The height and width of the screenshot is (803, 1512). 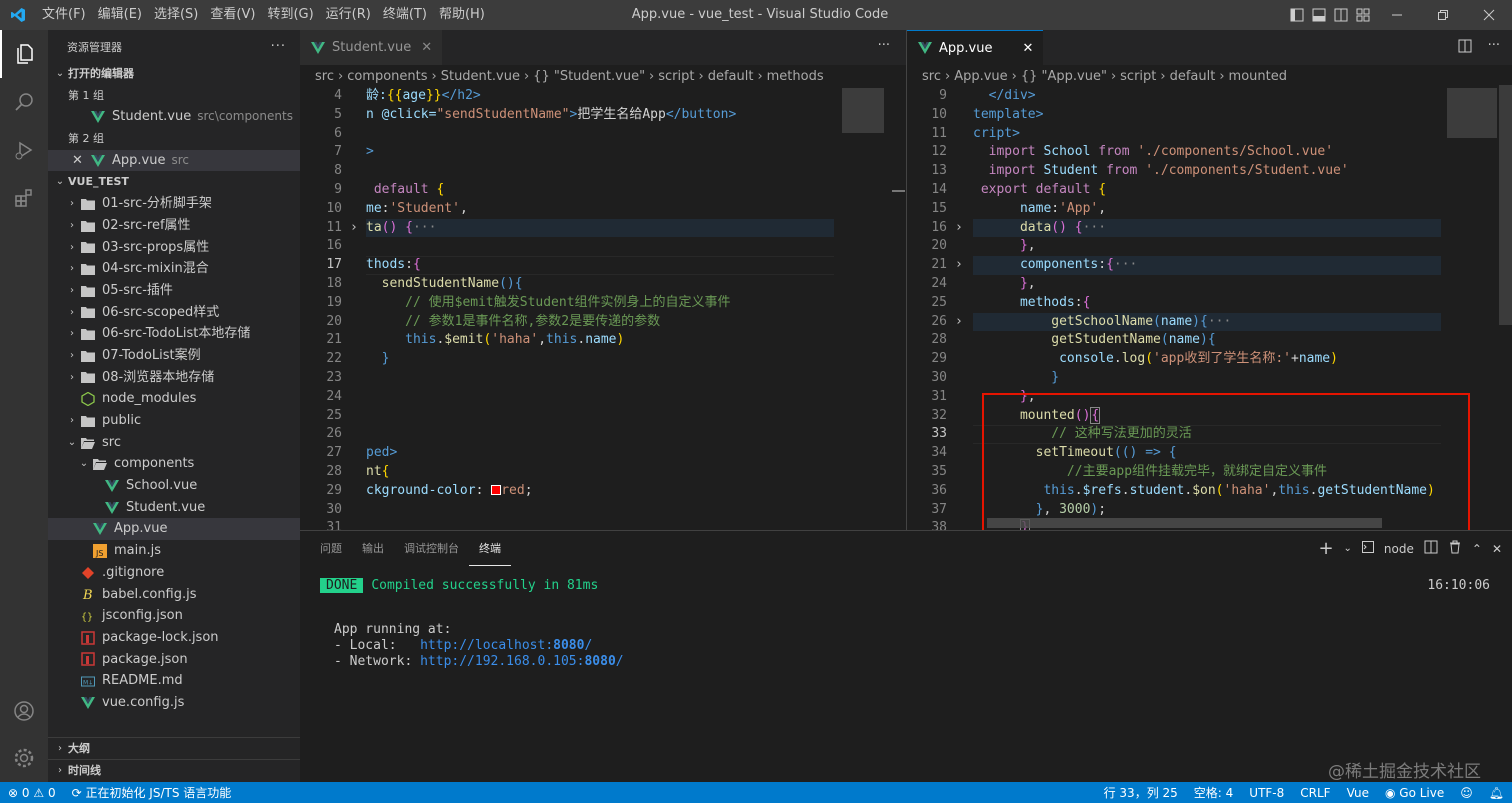 What do you see at coordinates (174, 269) in the screenshot?
I see `tree-item: › 04-src-mixin混合` at bounding box center [174, 269].